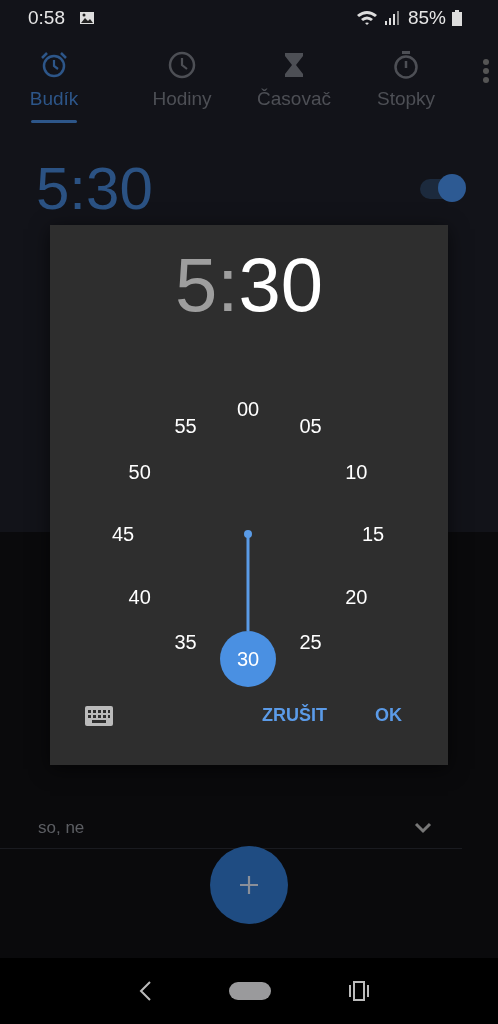 This screenshot has height=1024, width=498. I want to click on home-button, so click(250, 991).